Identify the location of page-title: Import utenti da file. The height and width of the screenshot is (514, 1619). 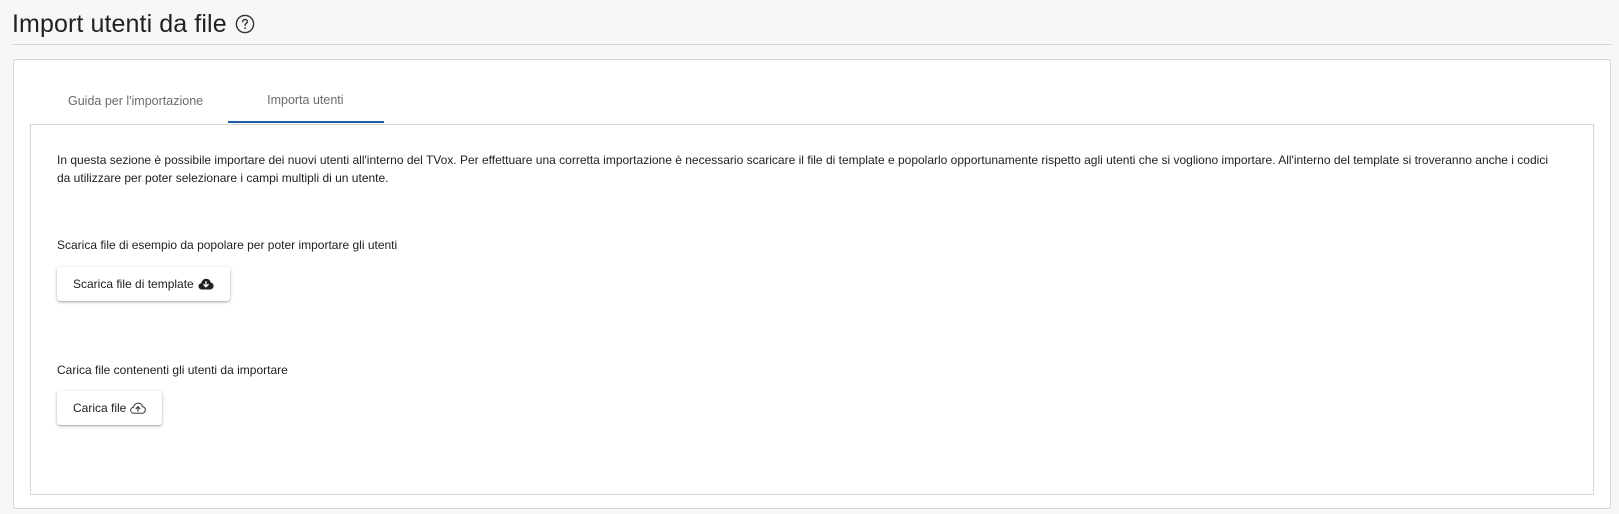
(119, 23).